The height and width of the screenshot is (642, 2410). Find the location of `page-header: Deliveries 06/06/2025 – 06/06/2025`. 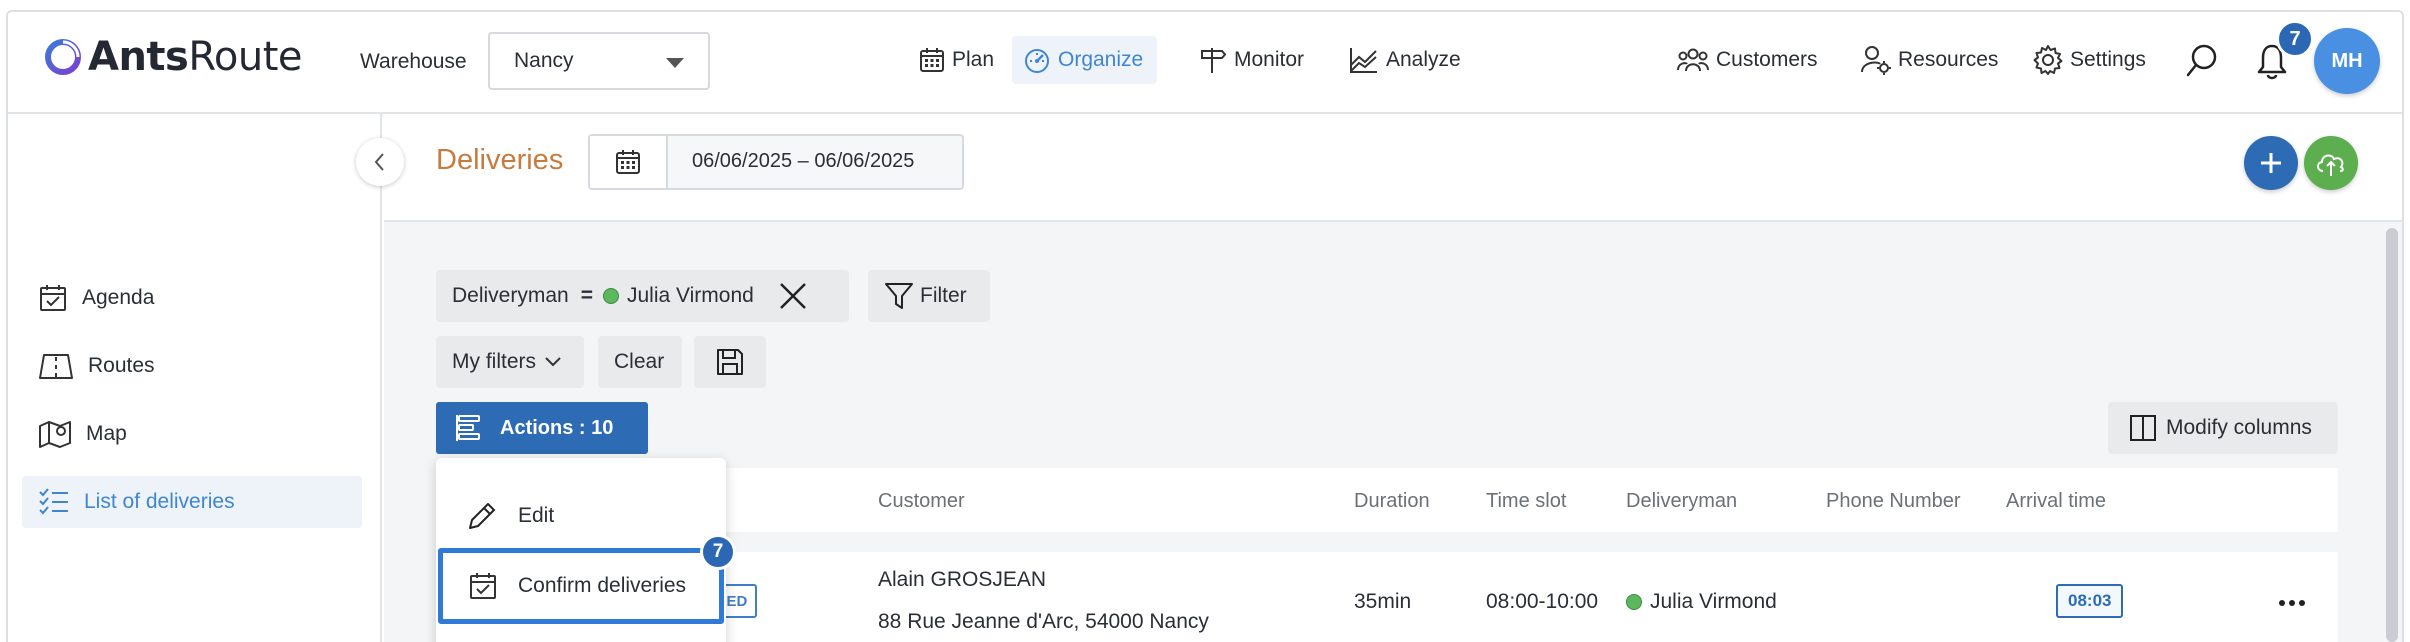

page-header: Deliveries 06/06/2025 – 06/06/2025 is located at coordinates (1393, 168).